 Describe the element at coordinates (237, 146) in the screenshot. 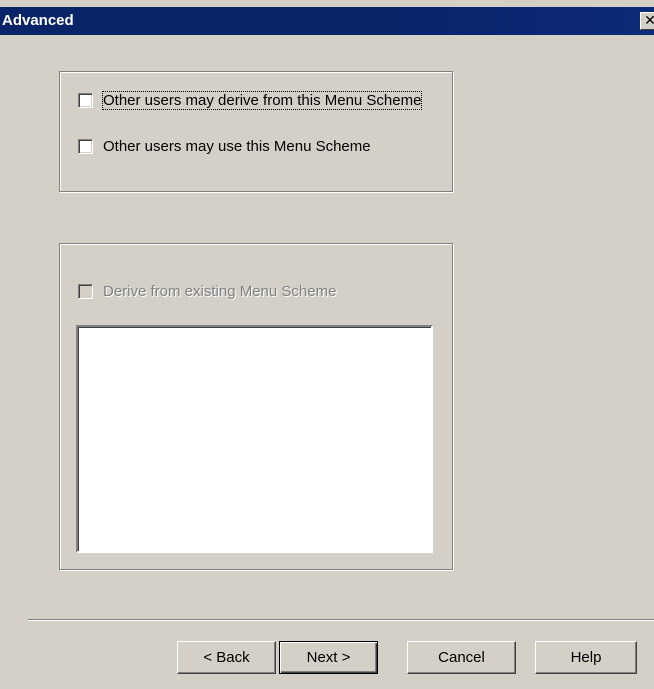

I see `use-permission-label: Other users may use this Menu Scheme` at that location.